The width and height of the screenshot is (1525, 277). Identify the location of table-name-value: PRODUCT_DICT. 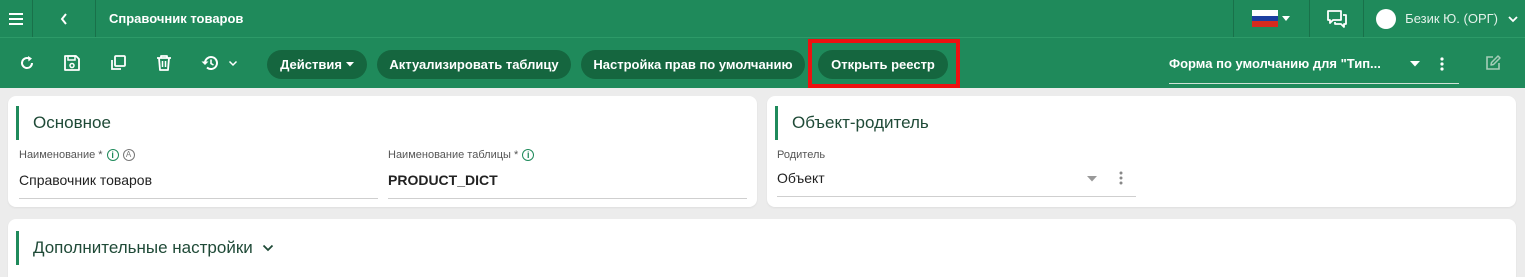
(443, 180).